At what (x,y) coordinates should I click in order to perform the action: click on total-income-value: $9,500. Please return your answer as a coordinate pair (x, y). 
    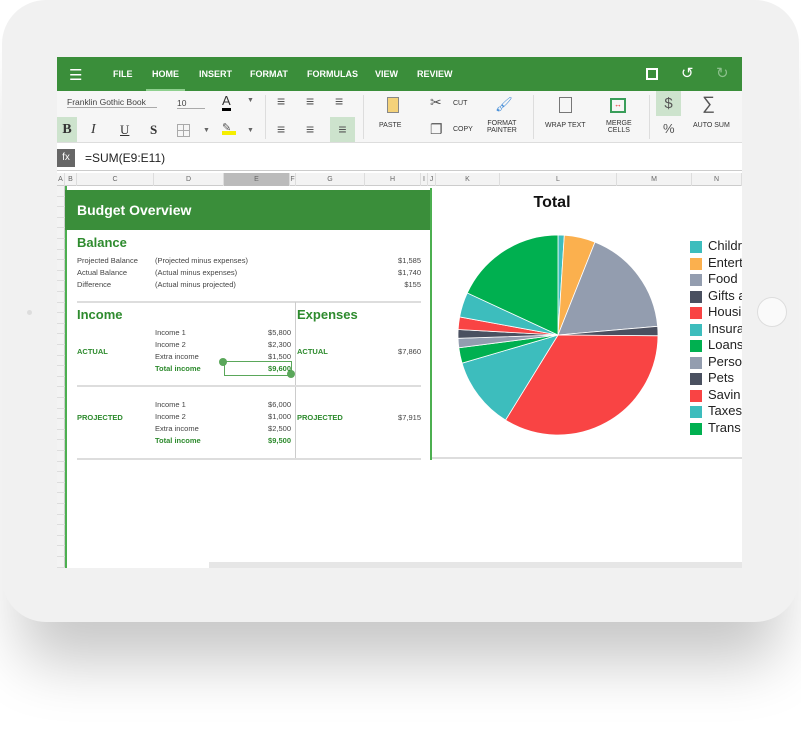
    Looking at the image, I should click on (264, 440).